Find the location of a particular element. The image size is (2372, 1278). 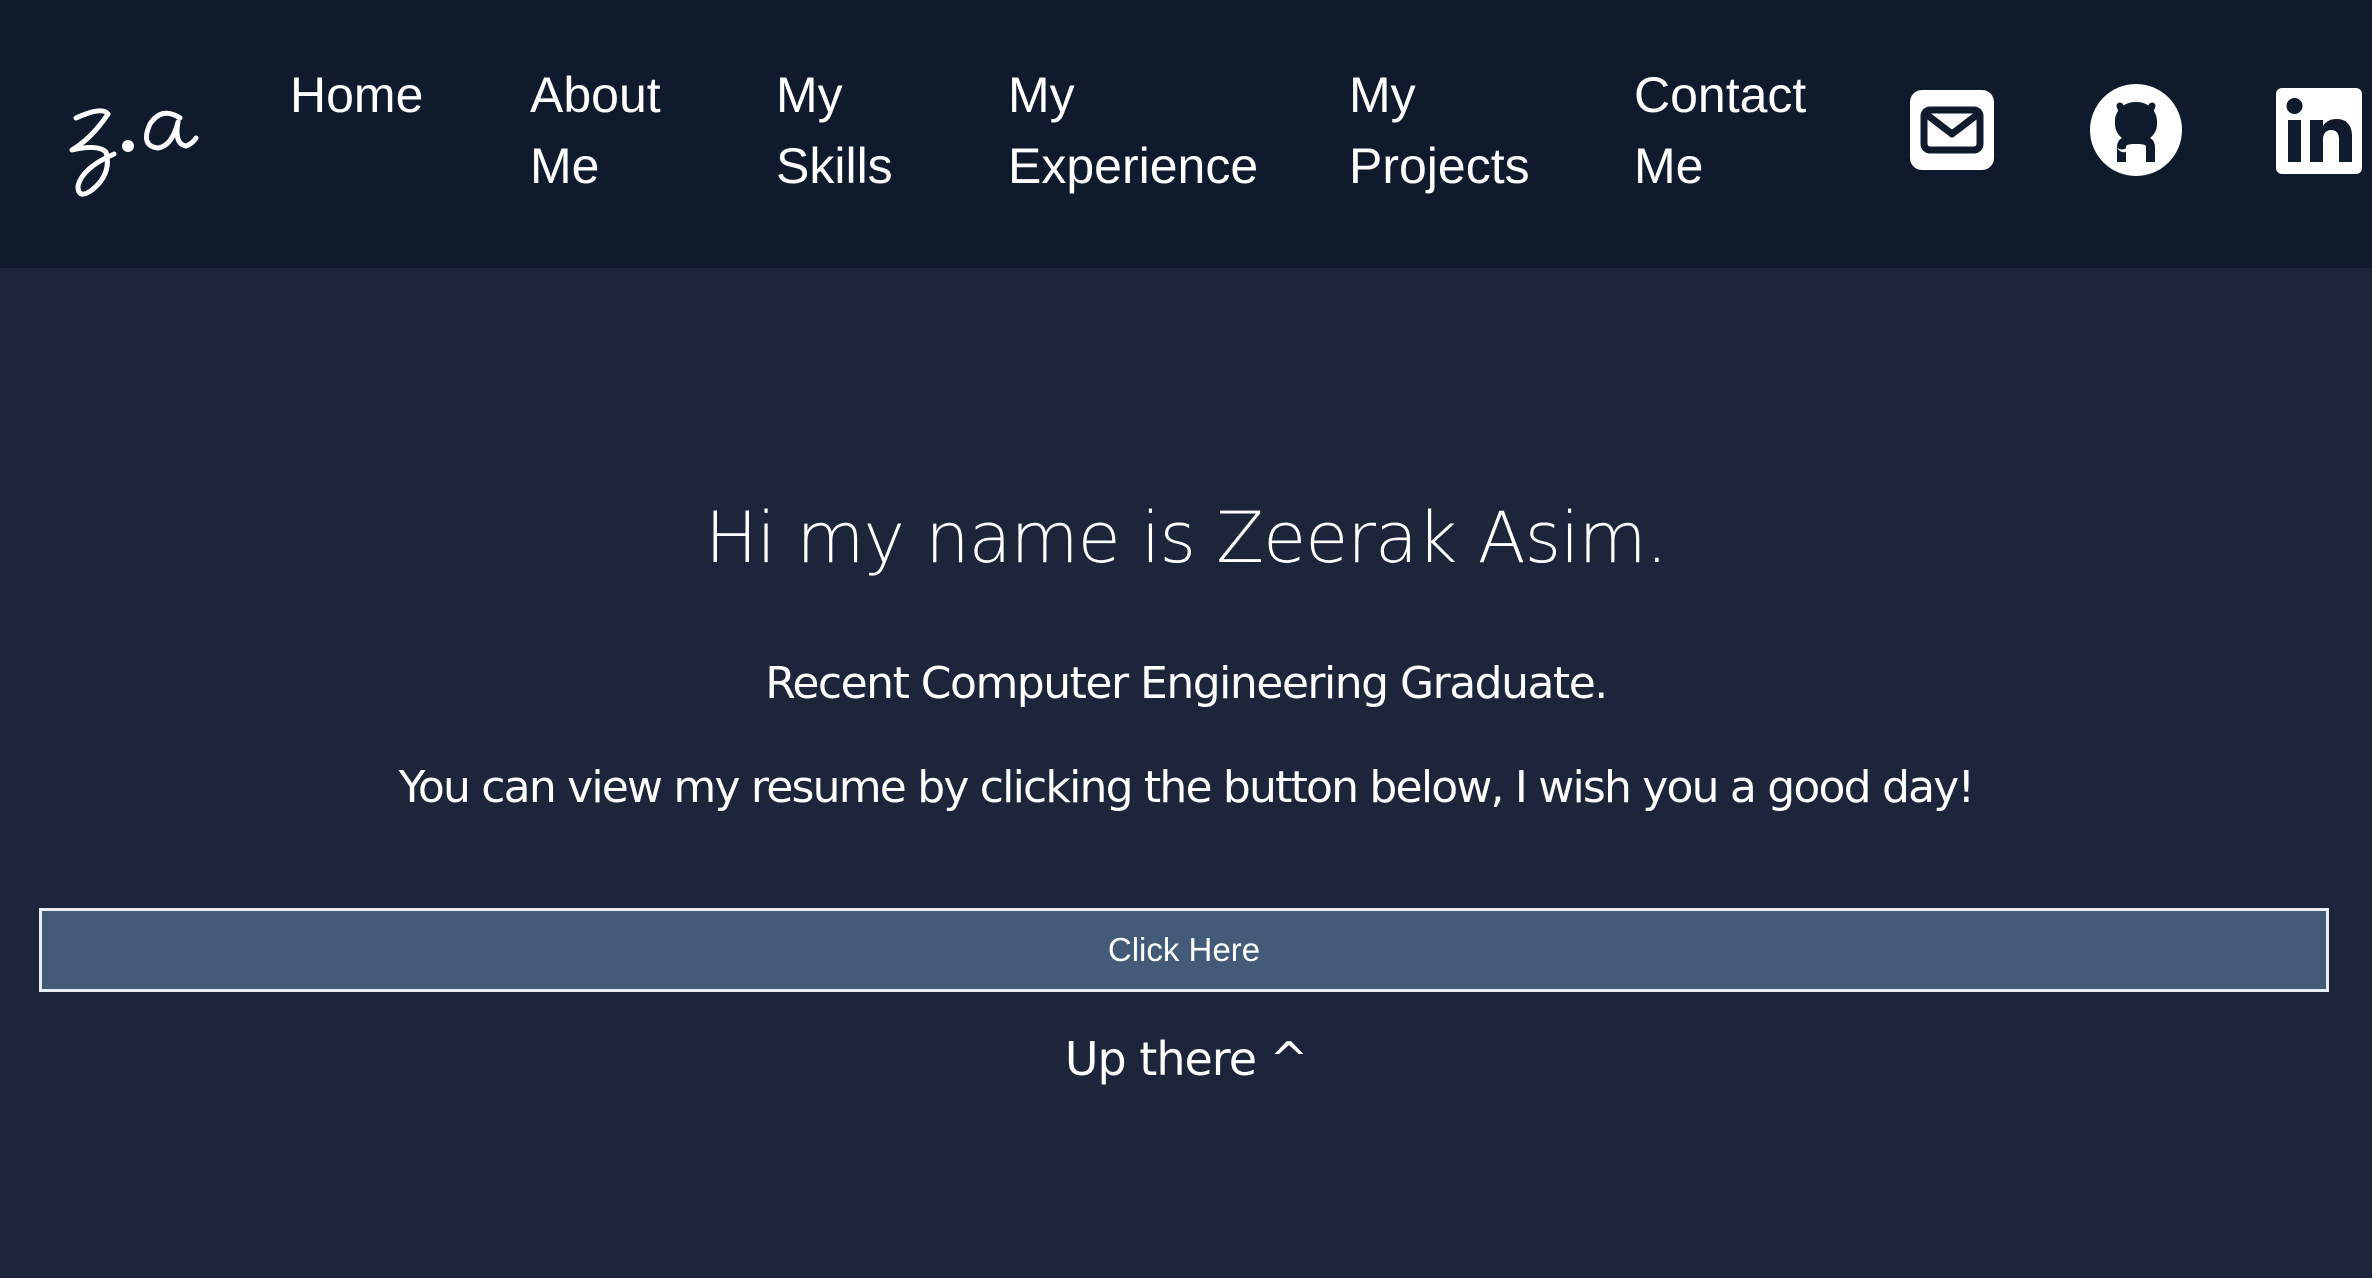

nav-experience-label-2: Experience is located at coordinates (1133, 166).